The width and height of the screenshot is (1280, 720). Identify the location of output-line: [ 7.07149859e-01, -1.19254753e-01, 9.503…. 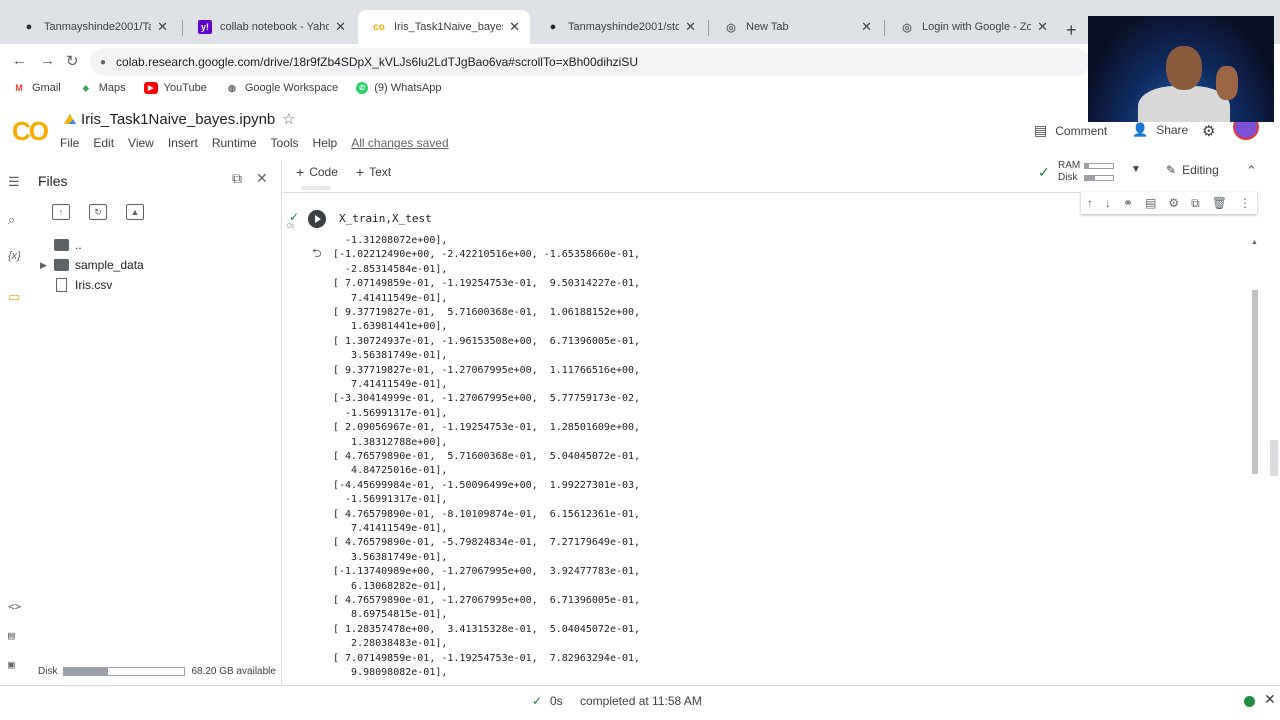
(487, 284).